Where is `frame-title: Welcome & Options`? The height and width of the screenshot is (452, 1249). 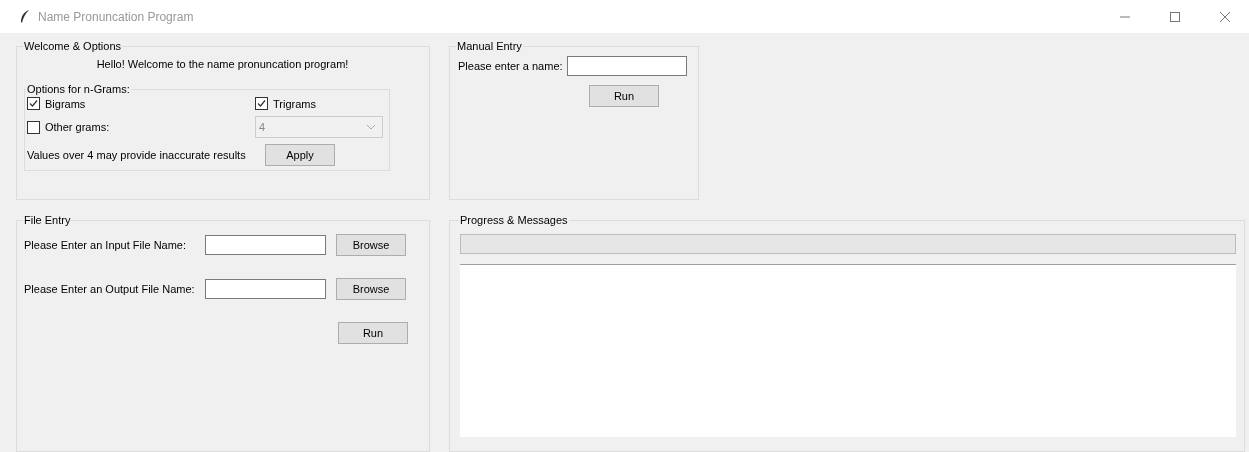
frame-title: Welcome & Options is located at coordinates (72, 46).